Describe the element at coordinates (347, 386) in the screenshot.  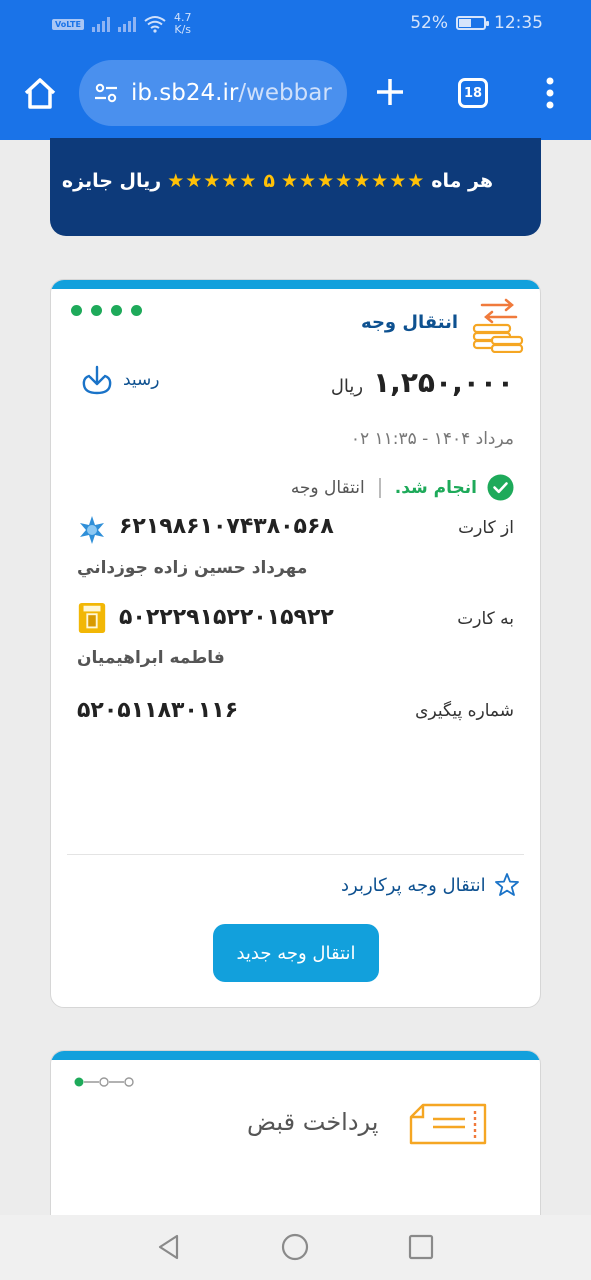
I see `amount-currency: ریال` at that location.